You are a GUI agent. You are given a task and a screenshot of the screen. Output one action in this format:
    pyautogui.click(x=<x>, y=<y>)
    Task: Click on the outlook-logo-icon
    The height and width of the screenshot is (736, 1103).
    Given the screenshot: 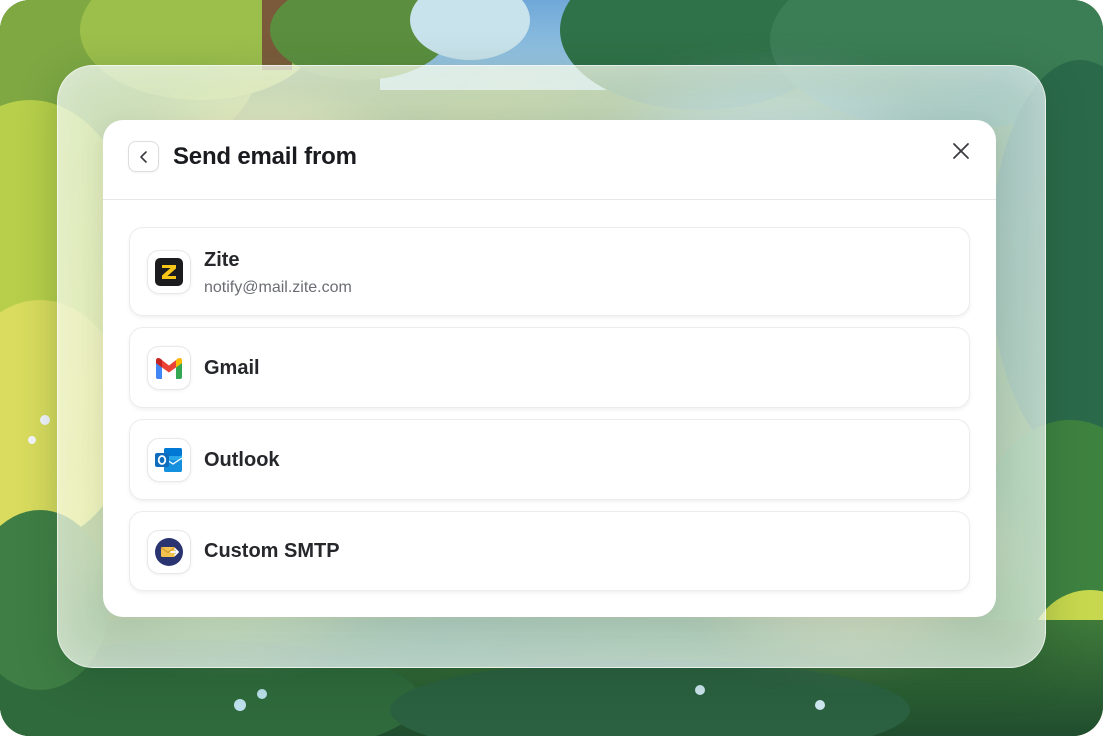 What is the action you would take?
    pyautogui.click(x=169, y=460)
    